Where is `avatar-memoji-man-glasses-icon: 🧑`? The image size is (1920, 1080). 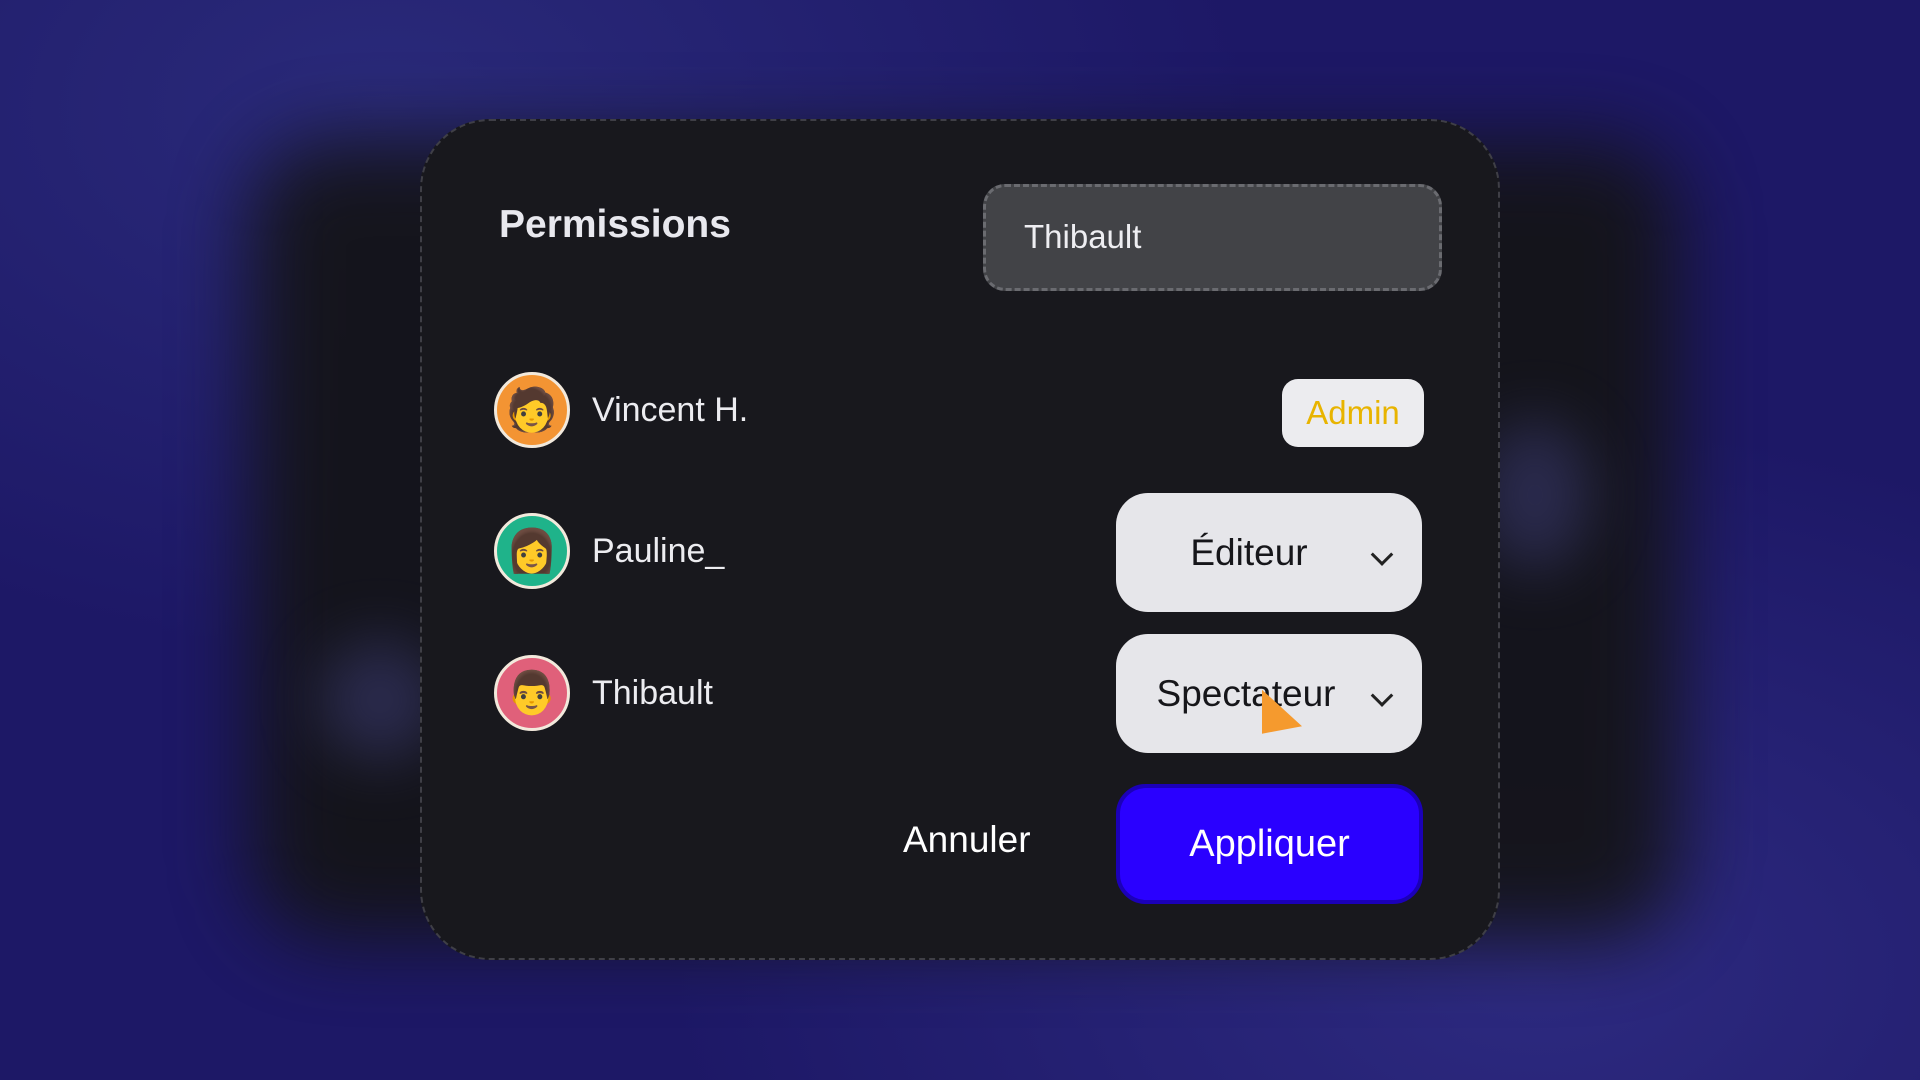 avatar-memoji-man-glasses-icon: 🧑 is located at coordinates (532, 410).